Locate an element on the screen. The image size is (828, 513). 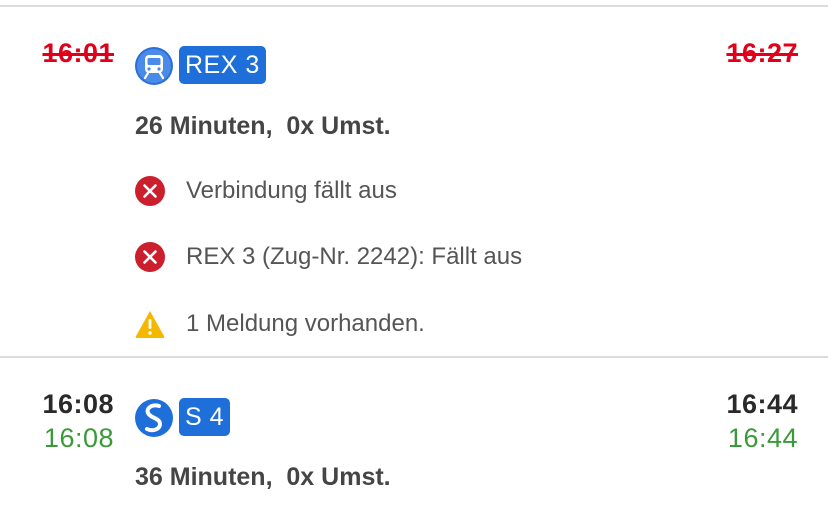
notice-cancelled: Verbindung fällt aus is located at coordinates (265, 191).